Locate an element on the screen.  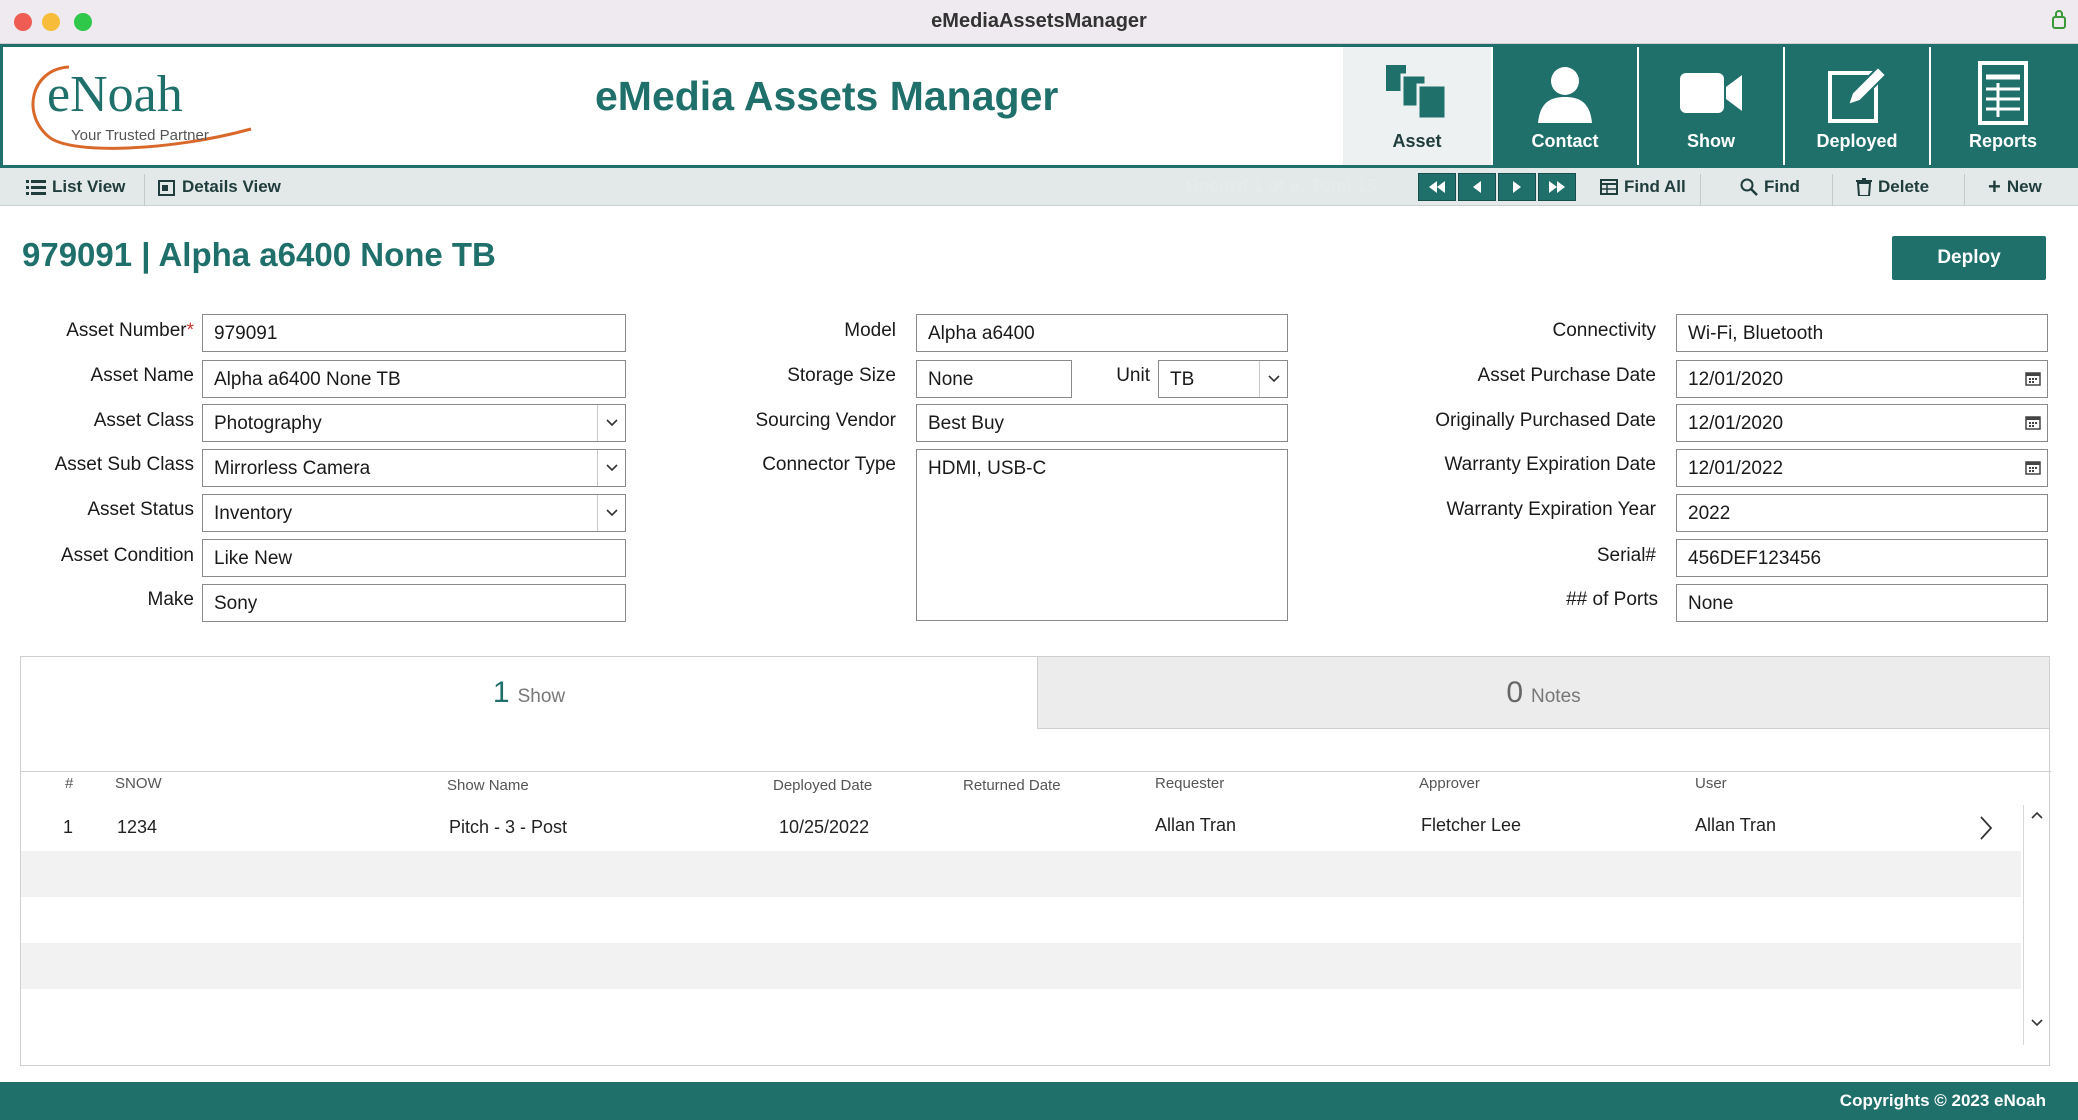
unit-value: TB is located at coordinates (1182, 379).